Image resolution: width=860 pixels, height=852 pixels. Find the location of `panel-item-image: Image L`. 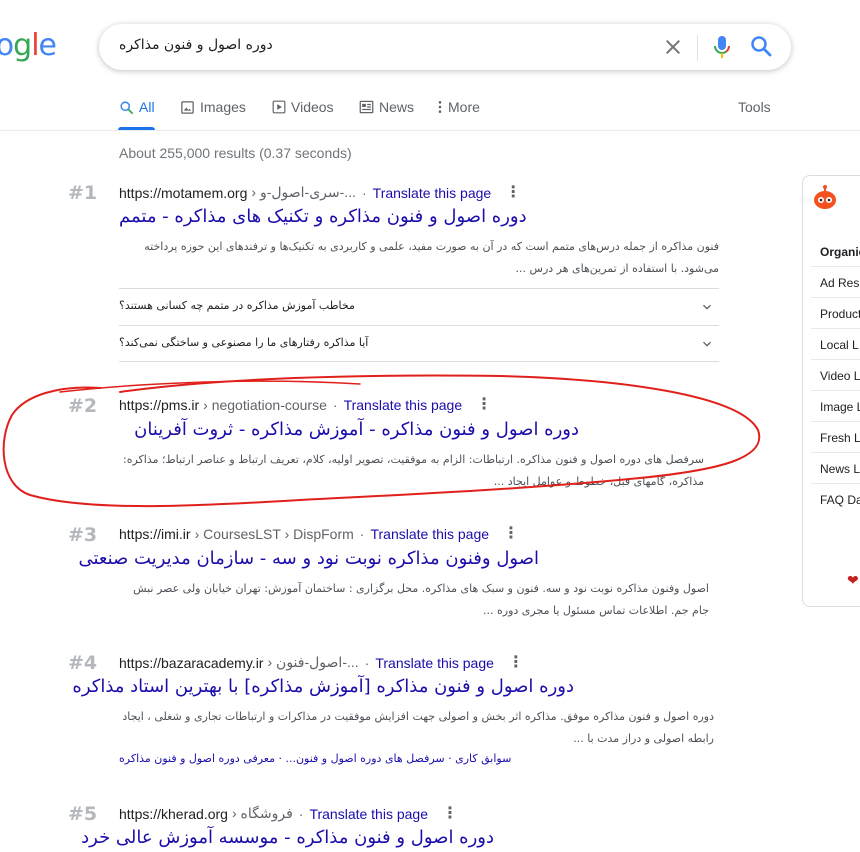

panel-item-image: Image L is located at coordinates (840, 407).